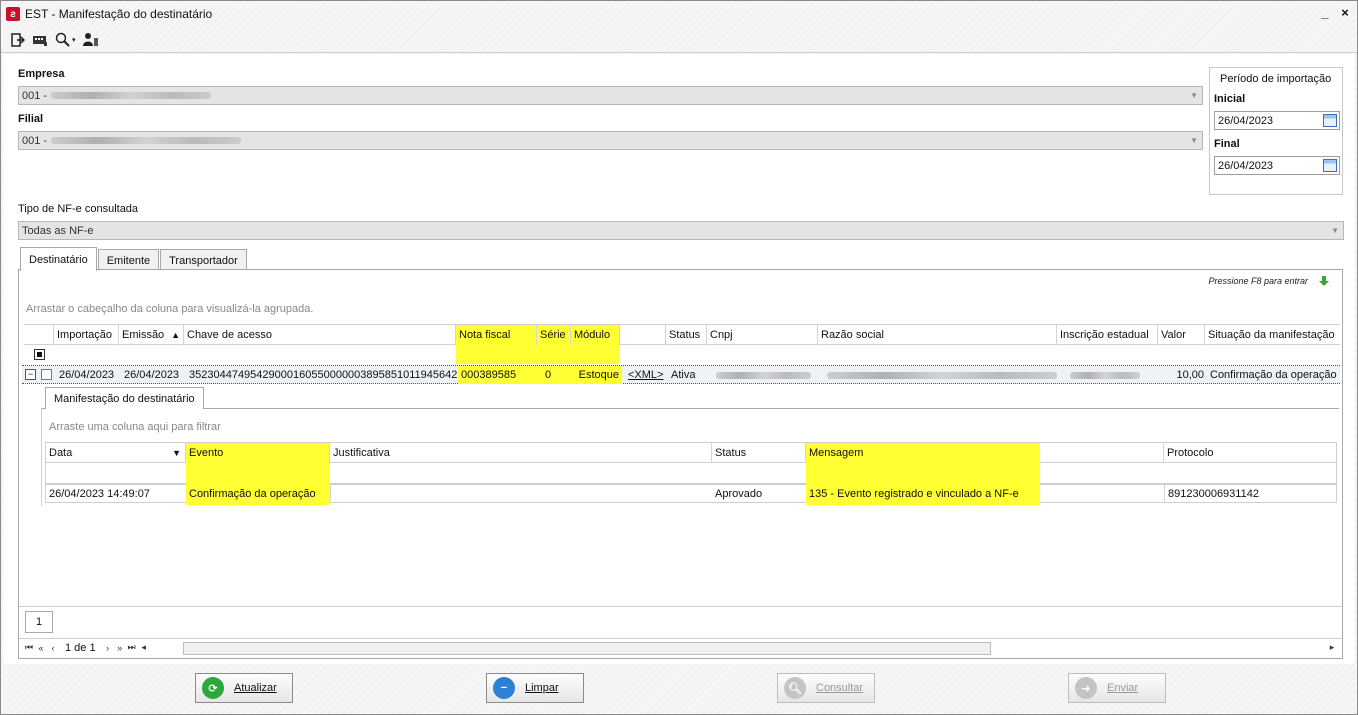  What do you see at coordinates (86, 335) in the screenshot?
I see `header-importacao: Importação` at bounding box center [86, 335].